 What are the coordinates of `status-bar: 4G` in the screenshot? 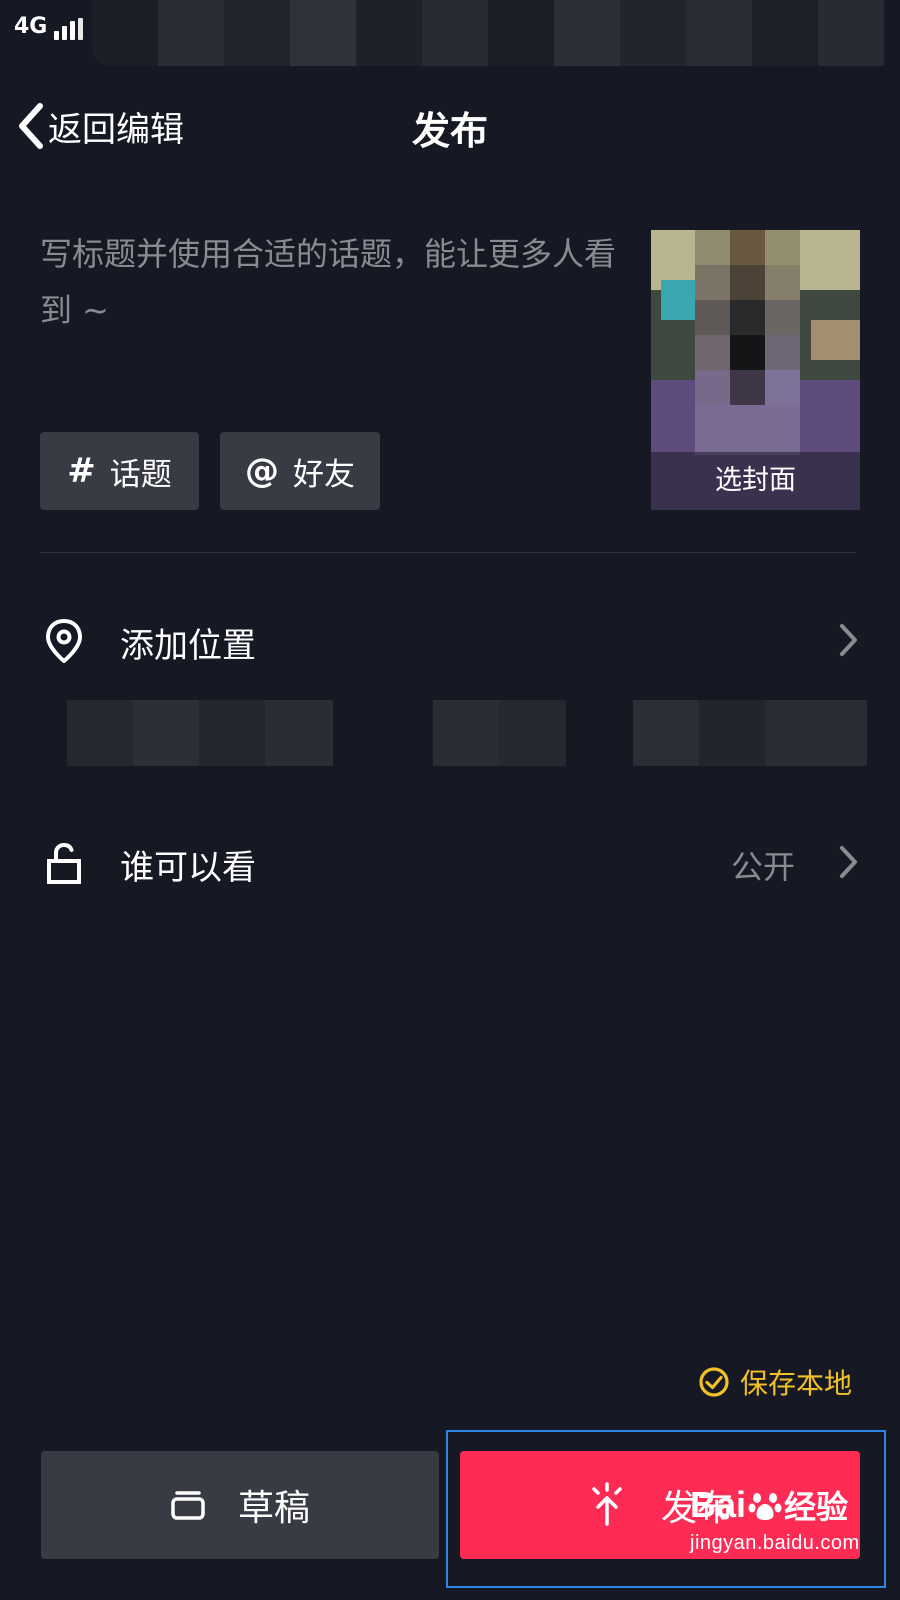 It's located at (450, 33).